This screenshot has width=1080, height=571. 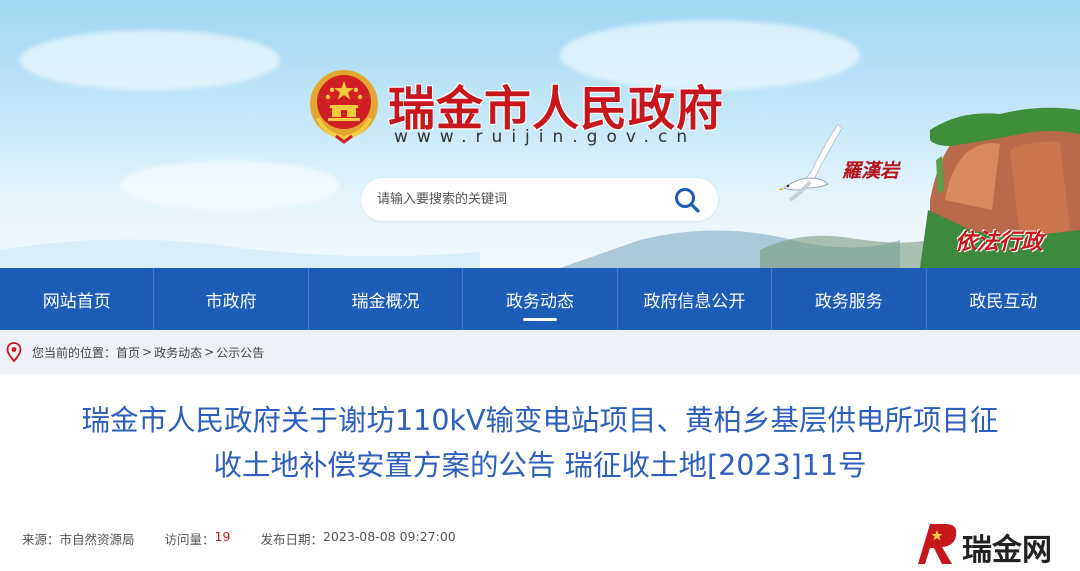 What do you see at coordinates (41, 539) in the screenshot?
I see `meta-source-label: 来源：` at bounding box center [41, 539].